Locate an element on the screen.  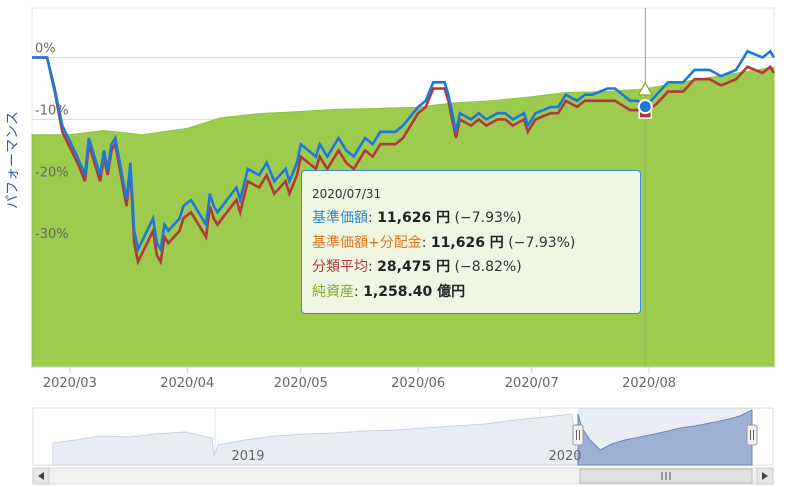
tooltip-row-value: 1,258.40 億円 is located at coordinates (414, 291).